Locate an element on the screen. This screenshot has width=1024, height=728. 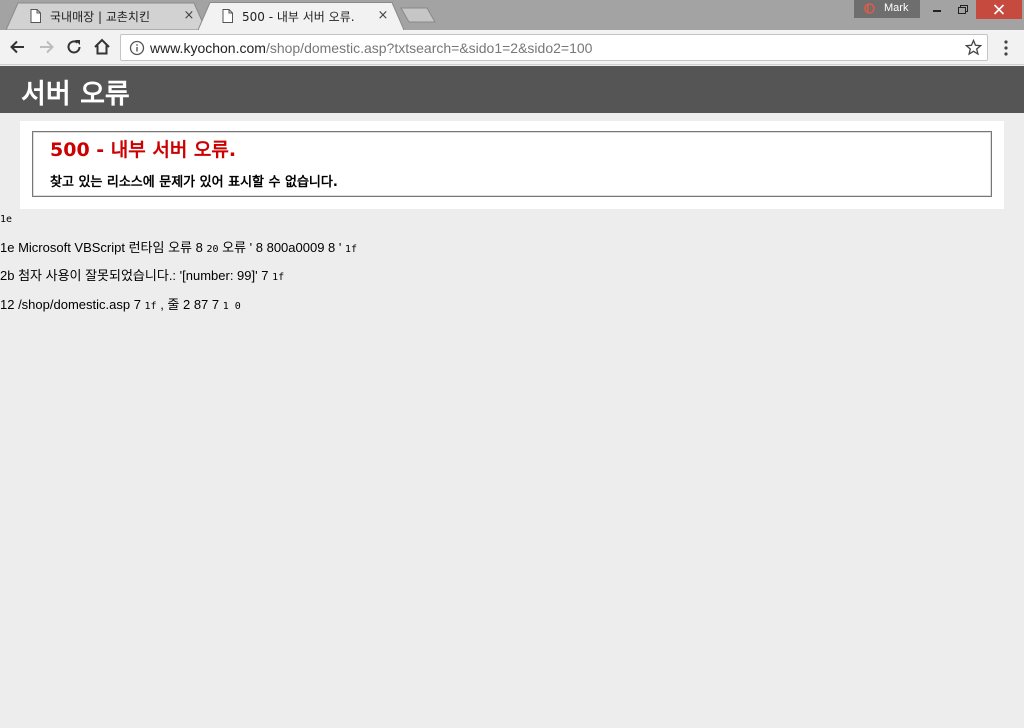
restore-icon is located at coordinates (963, 9).